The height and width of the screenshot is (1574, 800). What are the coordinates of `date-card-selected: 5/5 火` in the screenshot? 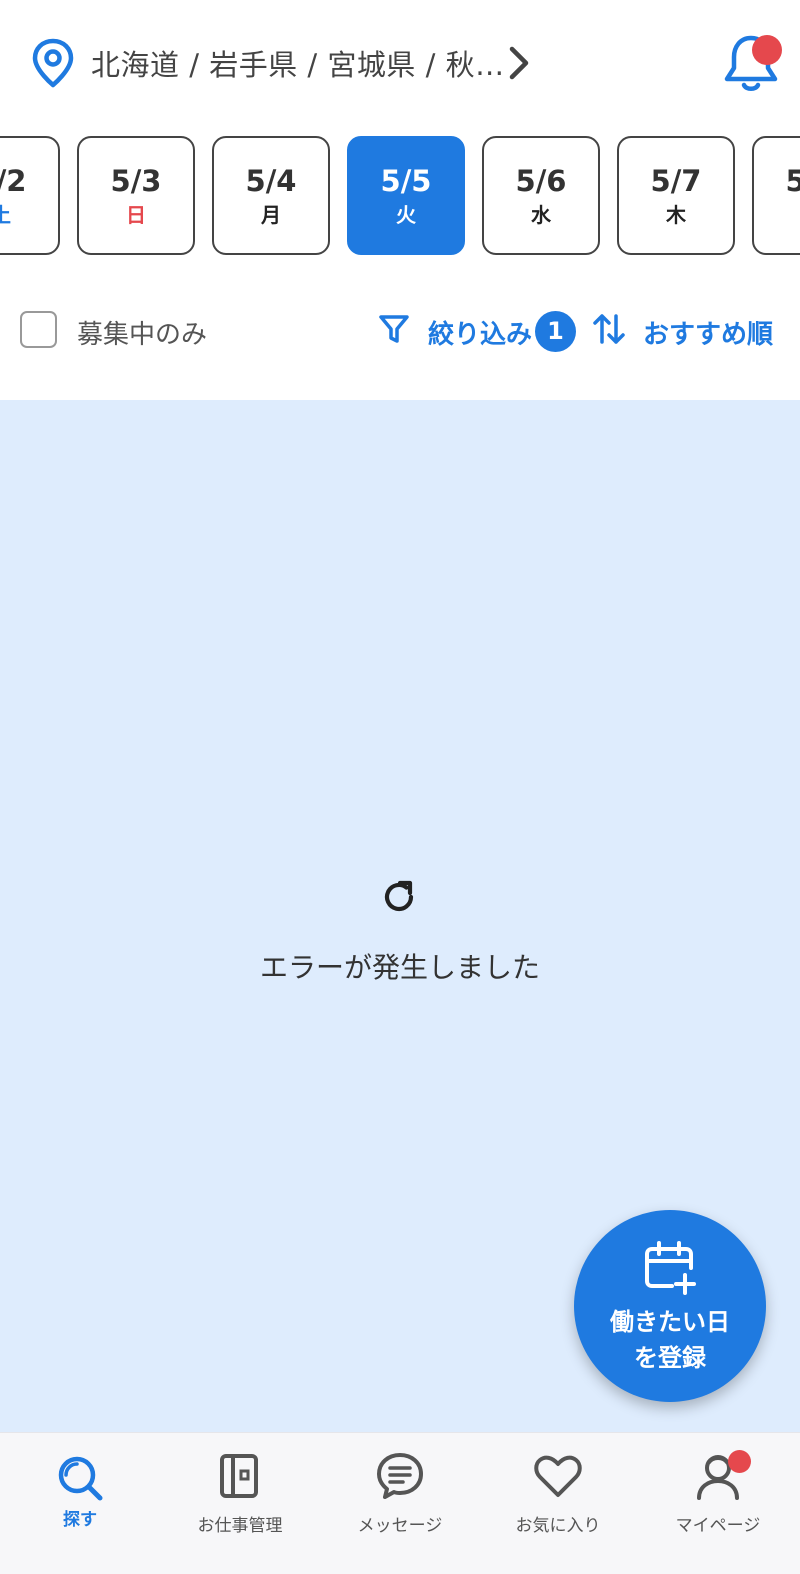 It's located at (406, 195).